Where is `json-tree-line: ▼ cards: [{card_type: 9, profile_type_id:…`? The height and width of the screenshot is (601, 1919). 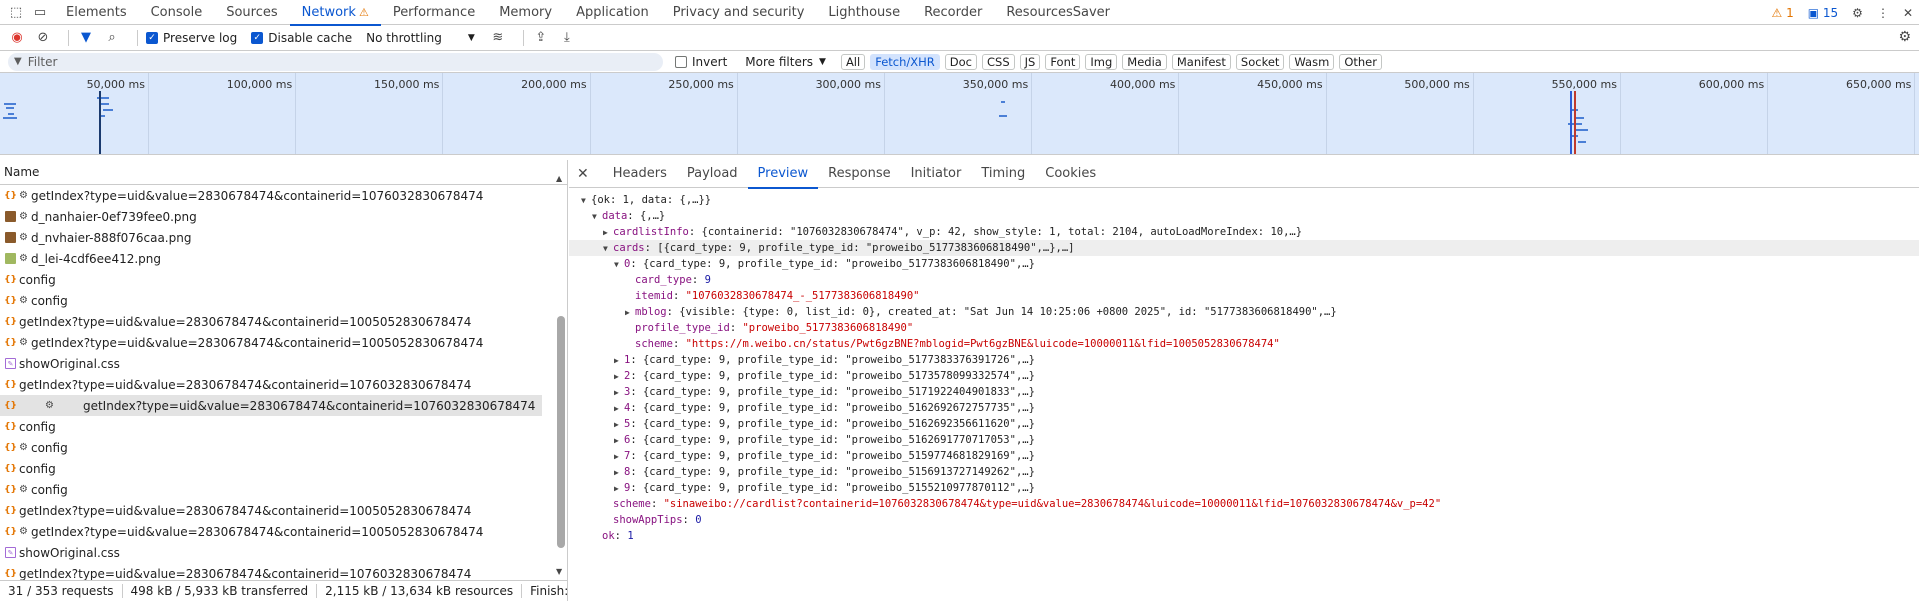
json-tree-line: ▼ cards: [{card_type: 9, profile_type_id:… is located at coordinates (1244, 248).